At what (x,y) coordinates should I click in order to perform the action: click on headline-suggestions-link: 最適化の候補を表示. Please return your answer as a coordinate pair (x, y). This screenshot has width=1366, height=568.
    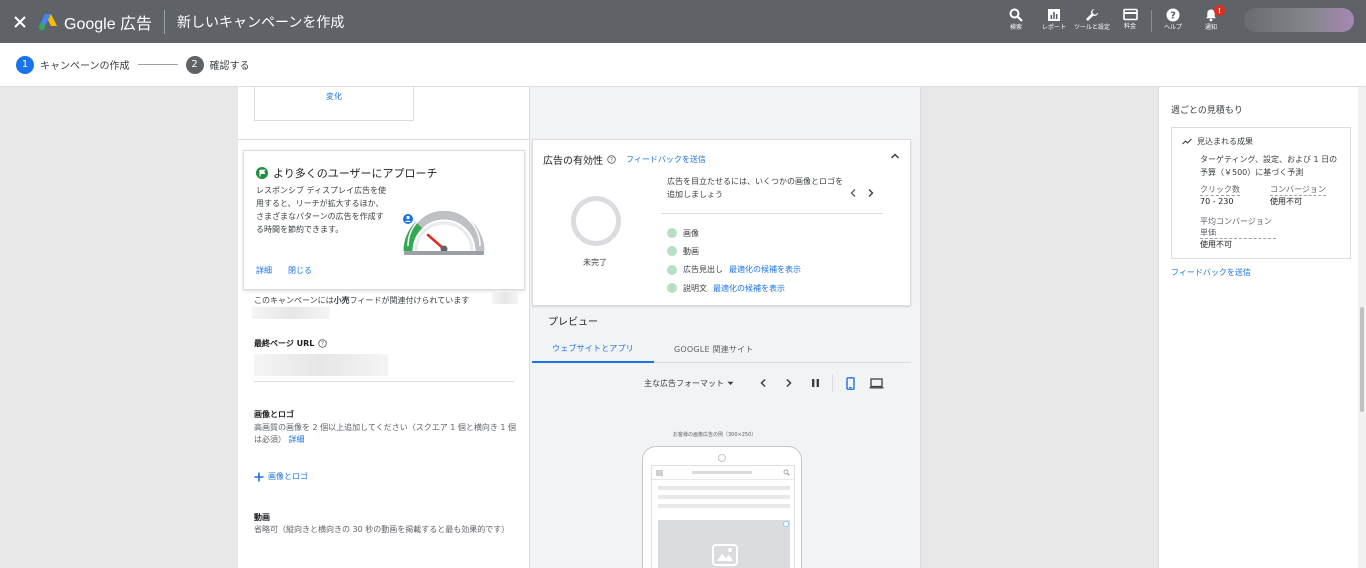
    Looking at the image, I should click on (765, 269).